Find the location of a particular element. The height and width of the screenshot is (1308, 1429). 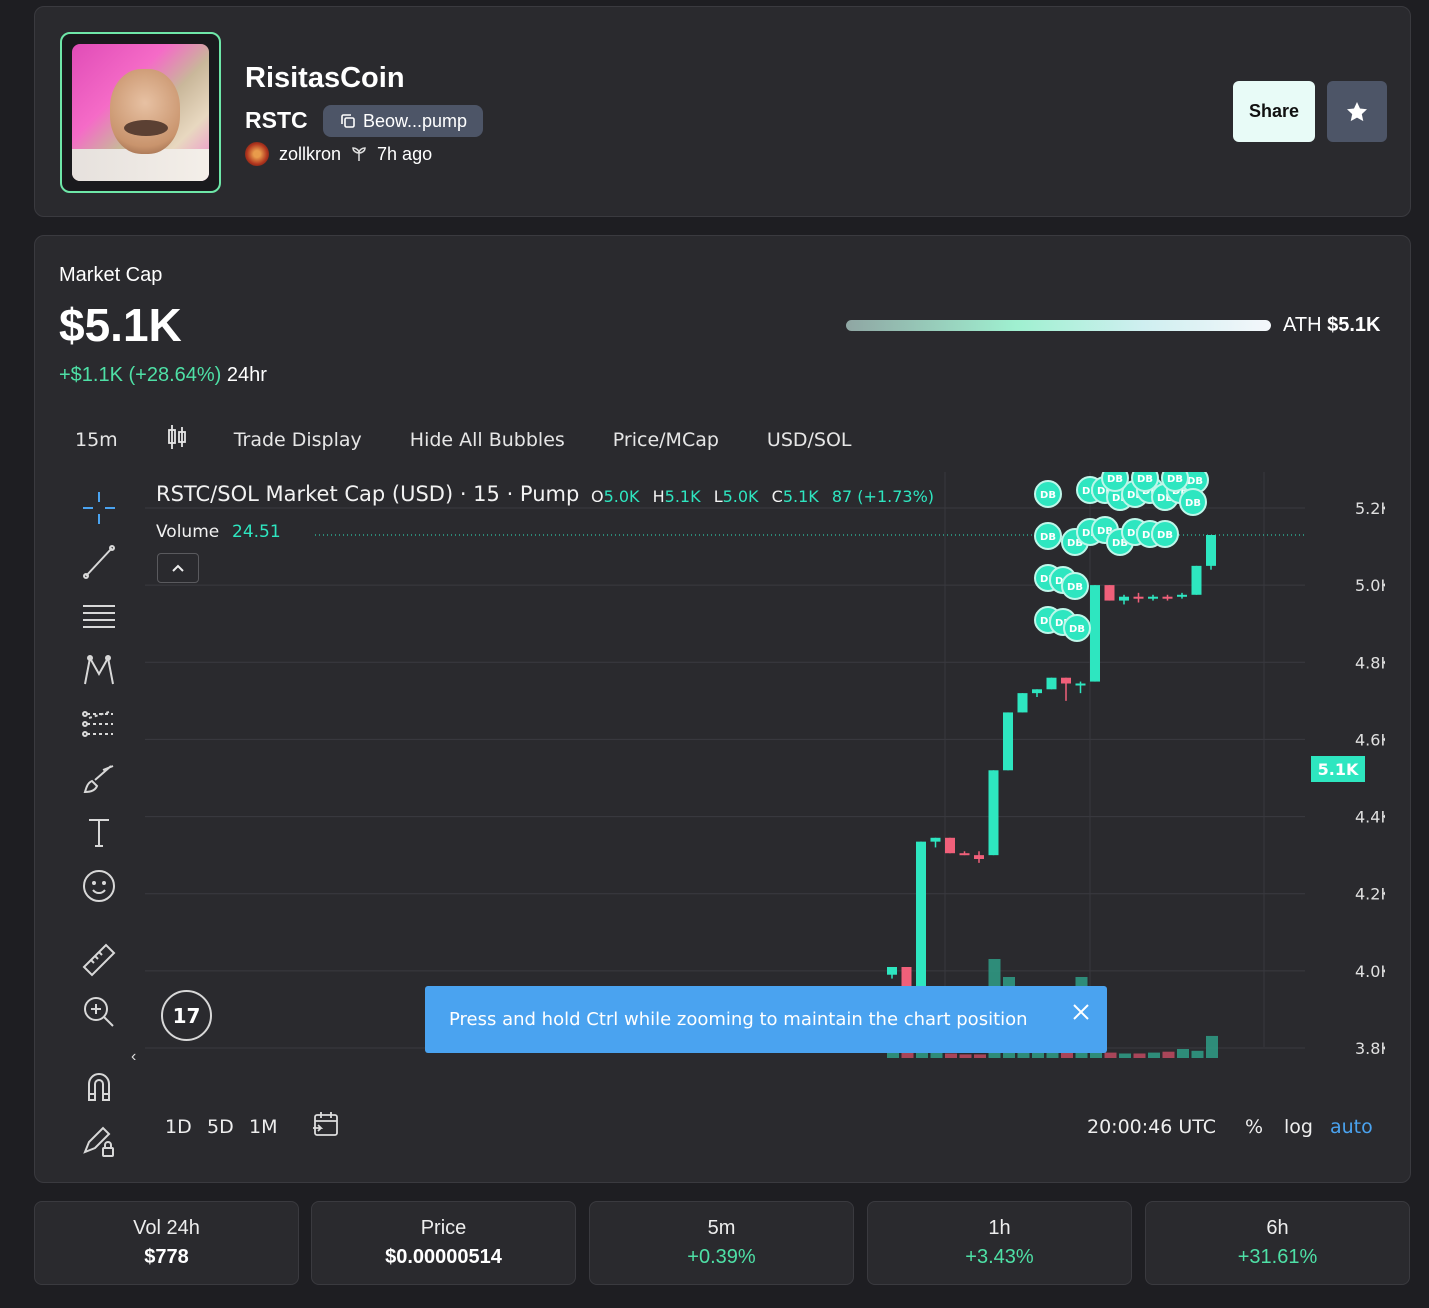

y-tick-label: 5.0K is located at coordinates (1370, 585).